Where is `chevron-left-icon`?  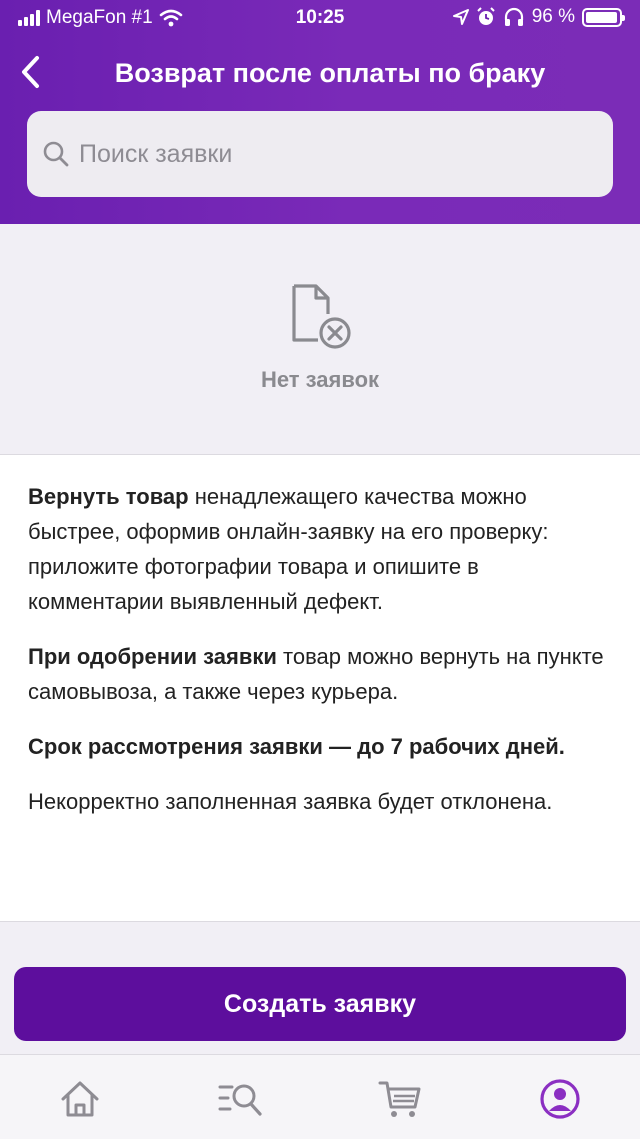 chevron-left-icon is located at coordinates (30, 72).